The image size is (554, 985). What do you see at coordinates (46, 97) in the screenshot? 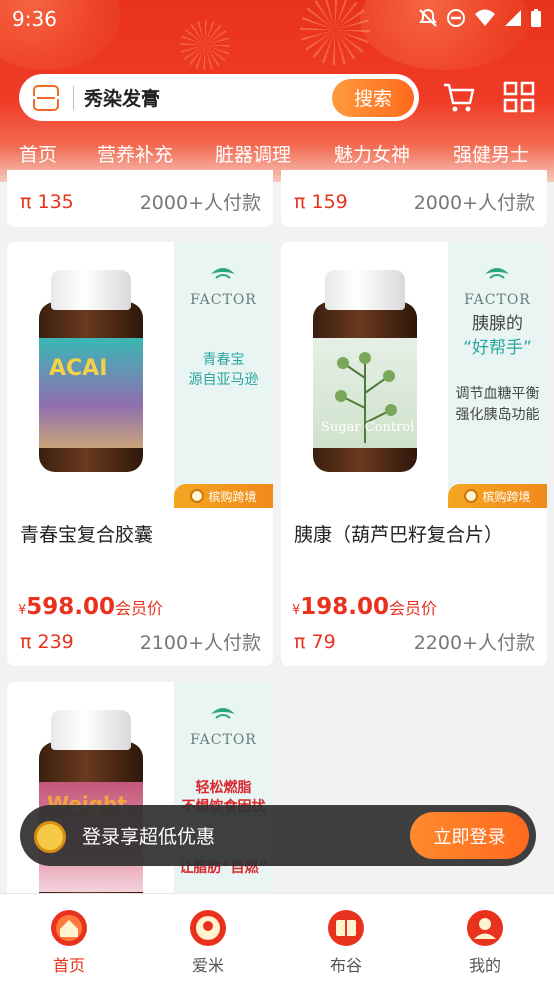
I see `scan-icon` at bounding box center [46, 97].